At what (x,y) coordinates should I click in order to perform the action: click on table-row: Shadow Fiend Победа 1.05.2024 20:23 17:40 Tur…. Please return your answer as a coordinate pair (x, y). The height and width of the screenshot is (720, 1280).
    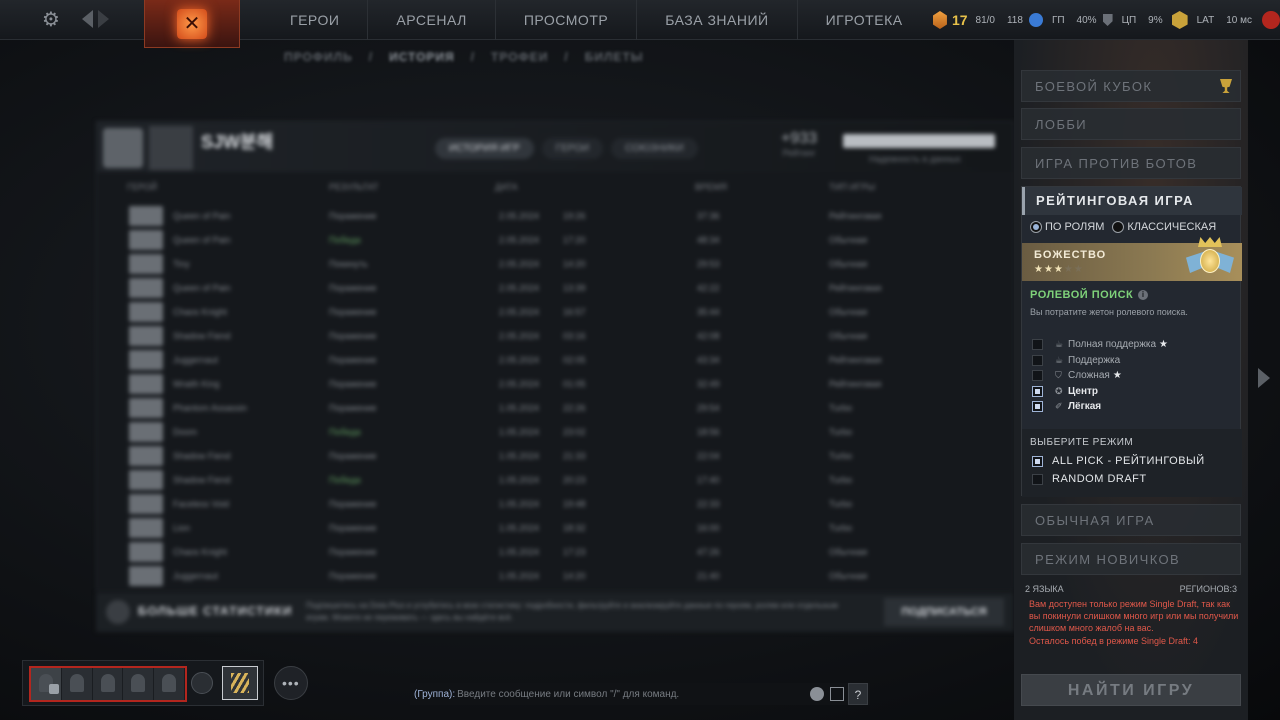
    Looking at the image, I should click on (555, 480).